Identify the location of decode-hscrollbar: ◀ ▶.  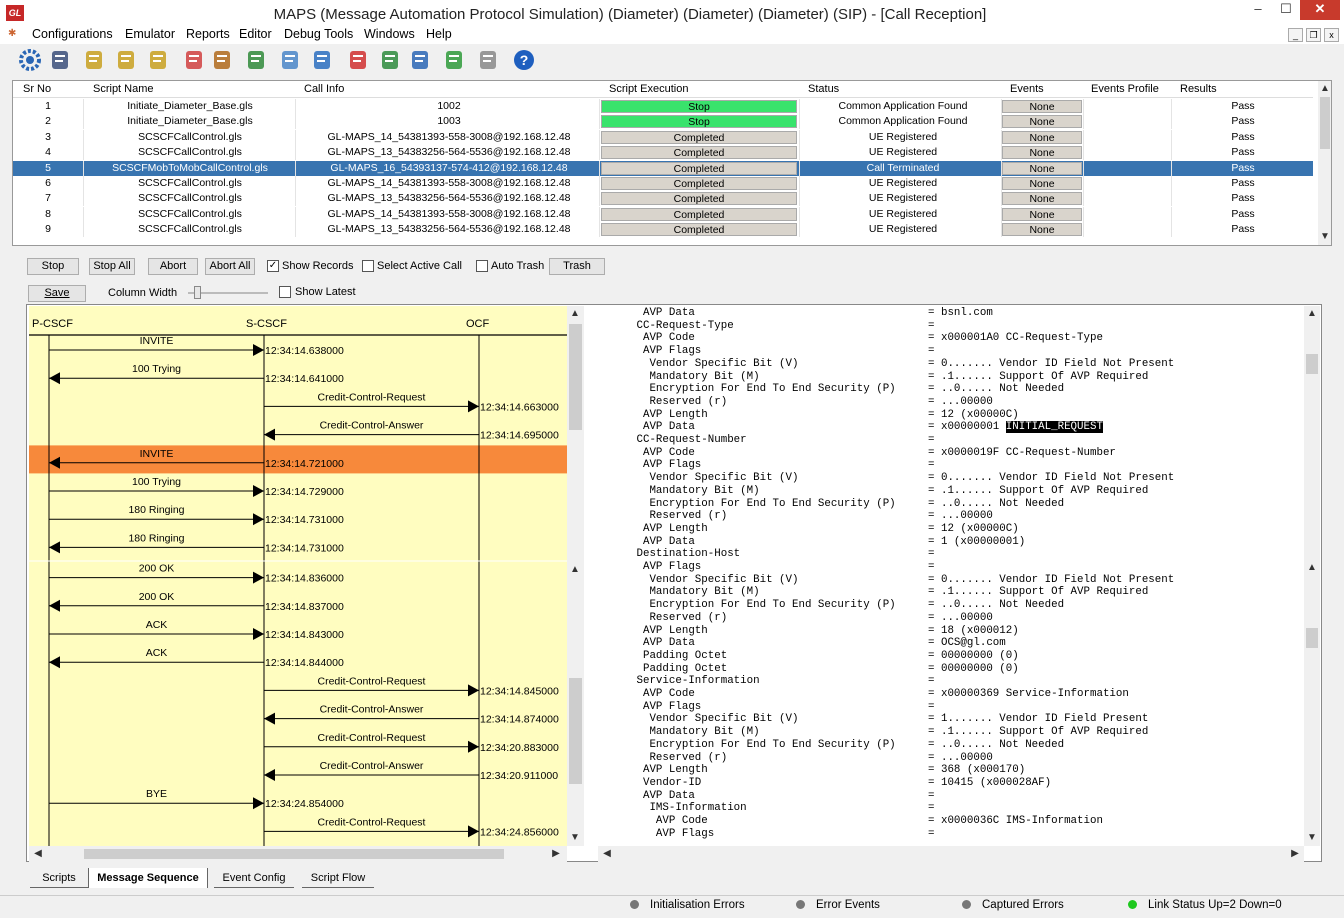
(951, 854).